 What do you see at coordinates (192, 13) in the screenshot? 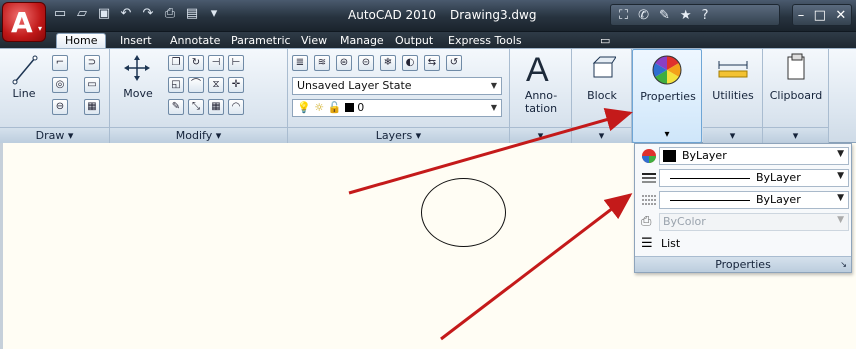
I see `publish-pdf-icon: ▤` at bounding box center [192, 13].